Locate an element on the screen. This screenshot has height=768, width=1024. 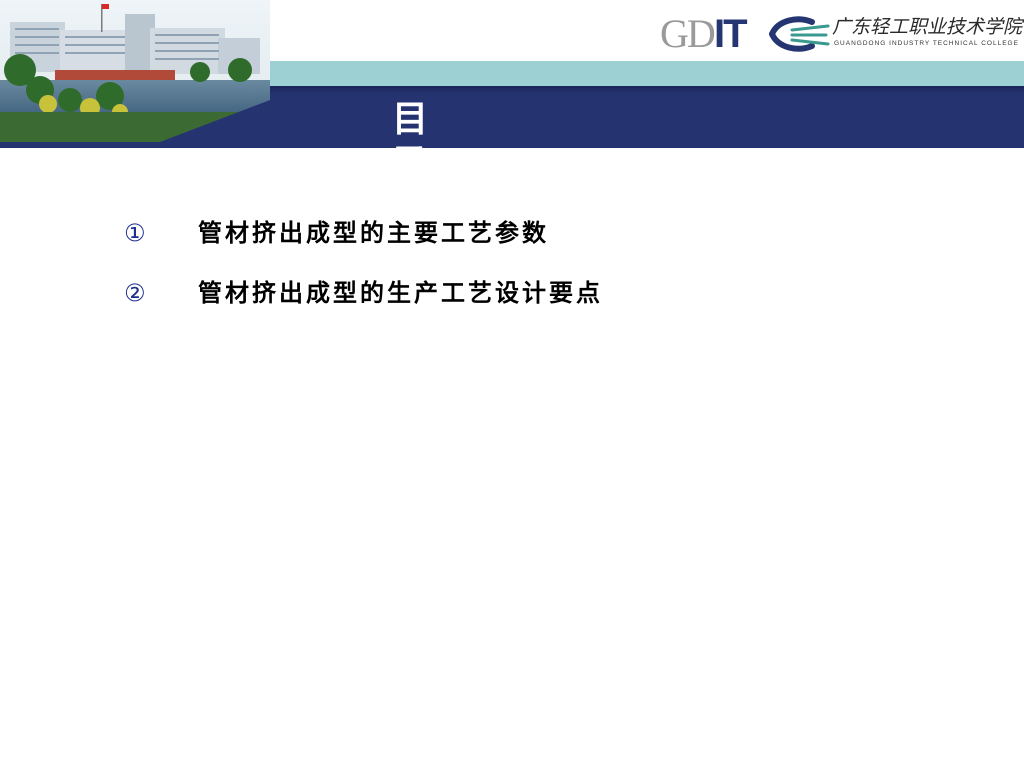
logo-english-name: GUANGDONG INDUSTRY TECHNICAL COLLEGE is located at coordinates (926, 43).